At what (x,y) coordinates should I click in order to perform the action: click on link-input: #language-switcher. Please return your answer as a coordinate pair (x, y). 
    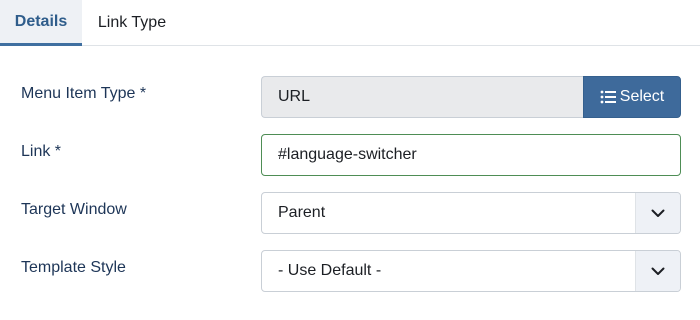
    Looking at the image, I should click on (471, 155).